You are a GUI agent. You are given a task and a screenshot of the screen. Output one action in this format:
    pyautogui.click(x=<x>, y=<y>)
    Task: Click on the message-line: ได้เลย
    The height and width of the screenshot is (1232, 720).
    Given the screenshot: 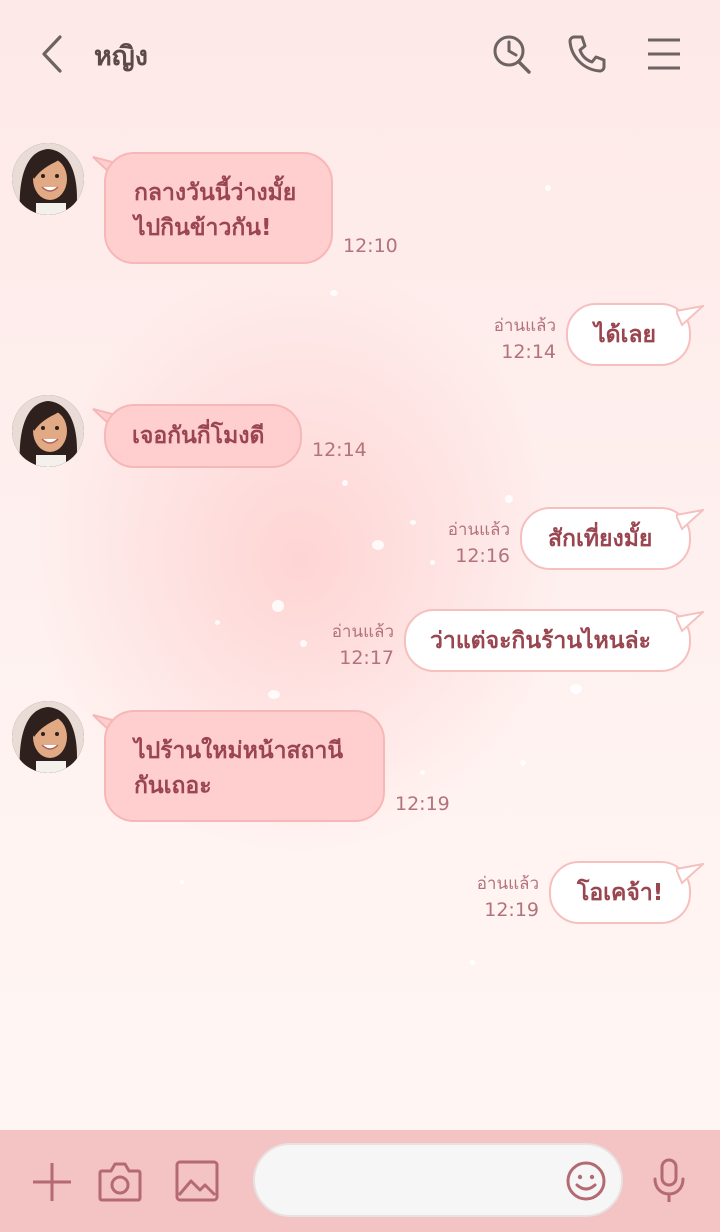 What is the action you would take?
    pyautogui.click(x=625, y=335)
    